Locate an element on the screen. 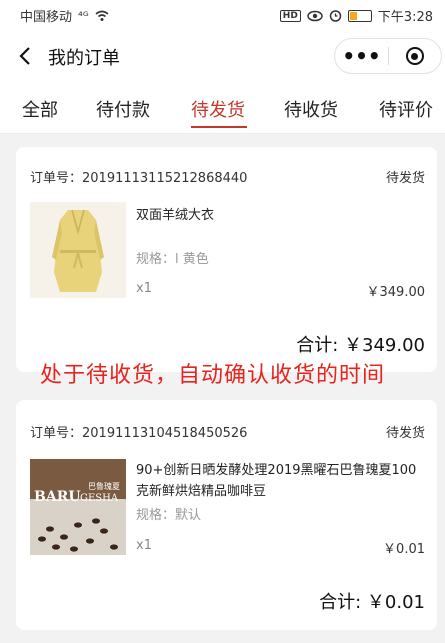 The image size is (445, 643). alarm-icon is located at coordinates (335, 16).